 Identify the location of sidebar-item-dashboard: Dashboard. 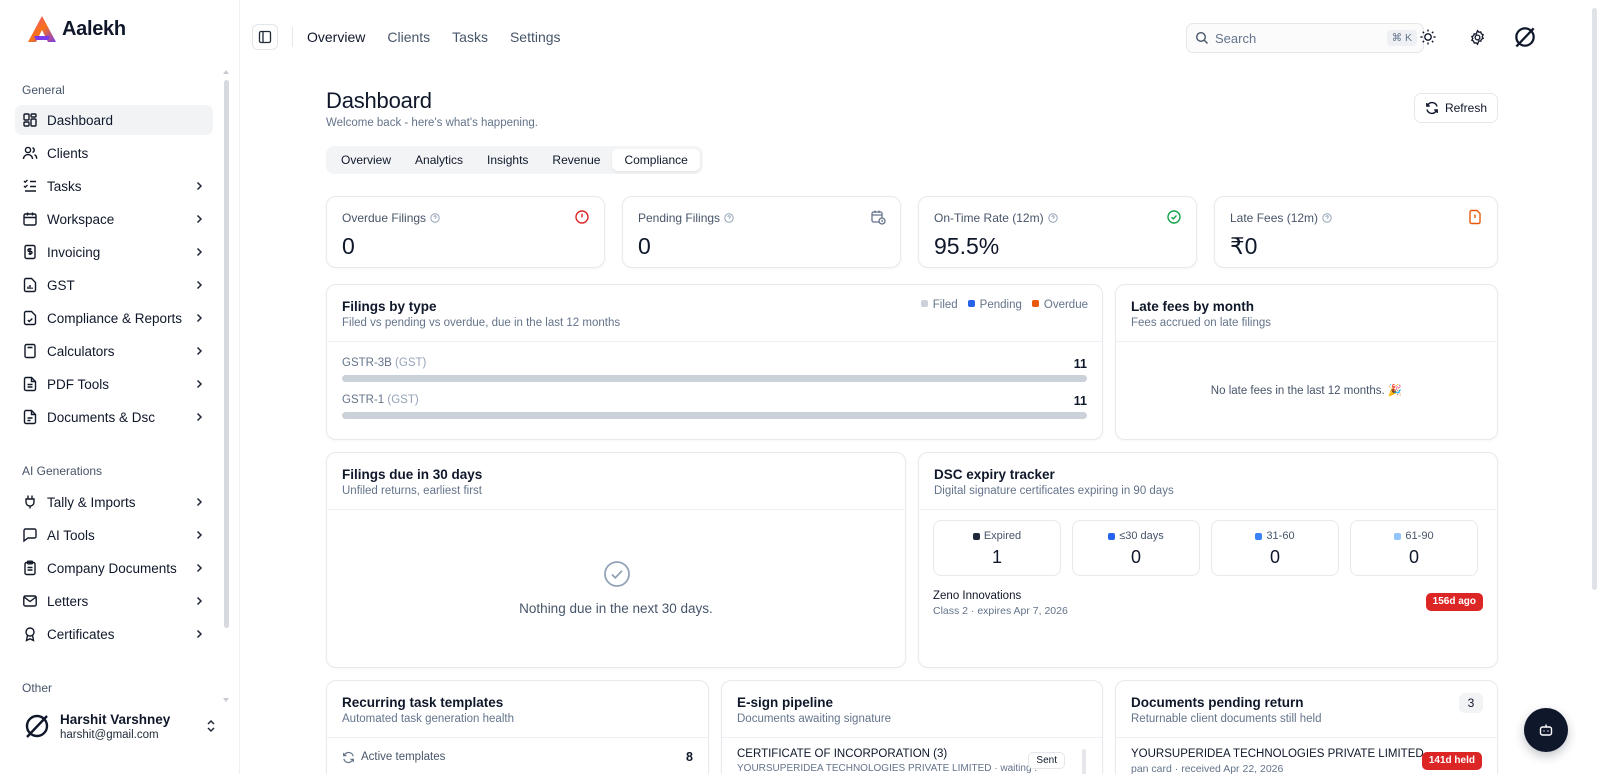
(114, 120).